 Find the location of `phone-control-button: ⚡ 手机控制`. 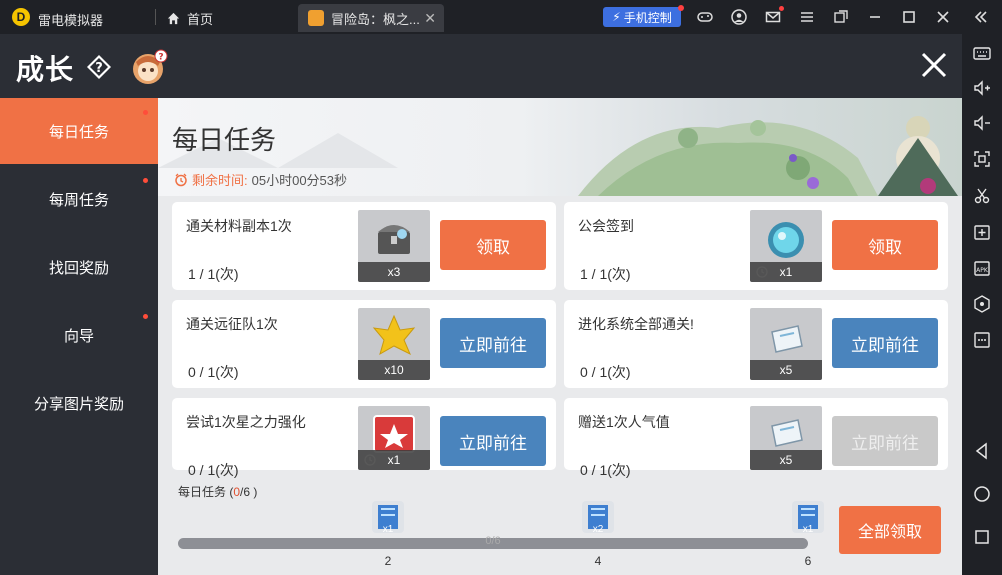

phone-control-button: ⚡ 手机控制 is located at coordinates (643, 16).